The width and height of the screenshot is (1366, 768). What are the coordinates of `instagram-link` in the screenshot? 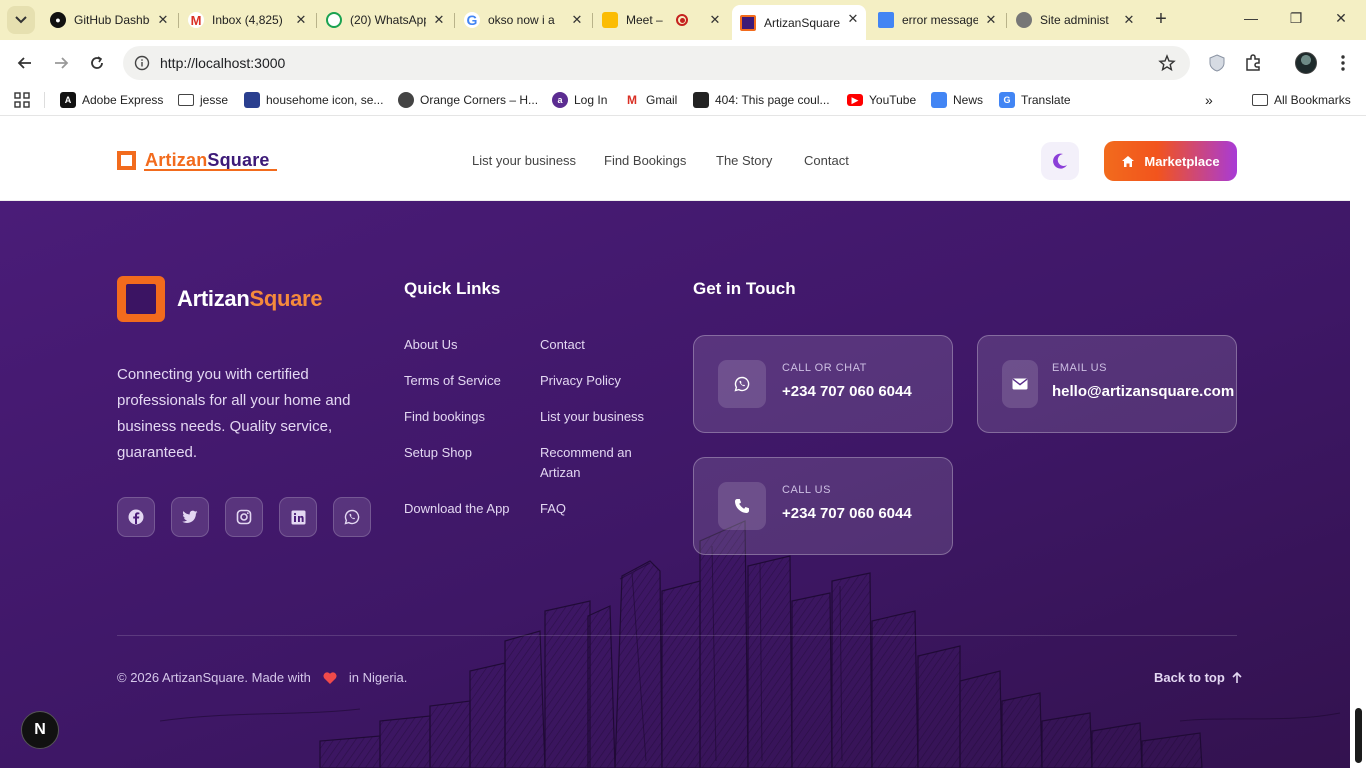 It's located at (244, 517).